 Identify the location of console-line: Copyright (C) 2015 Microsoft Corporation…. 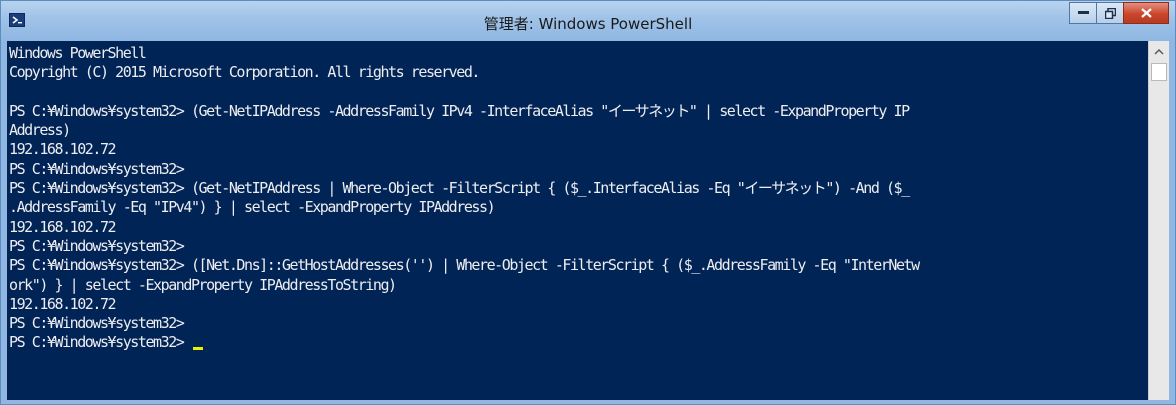
(244, 72).